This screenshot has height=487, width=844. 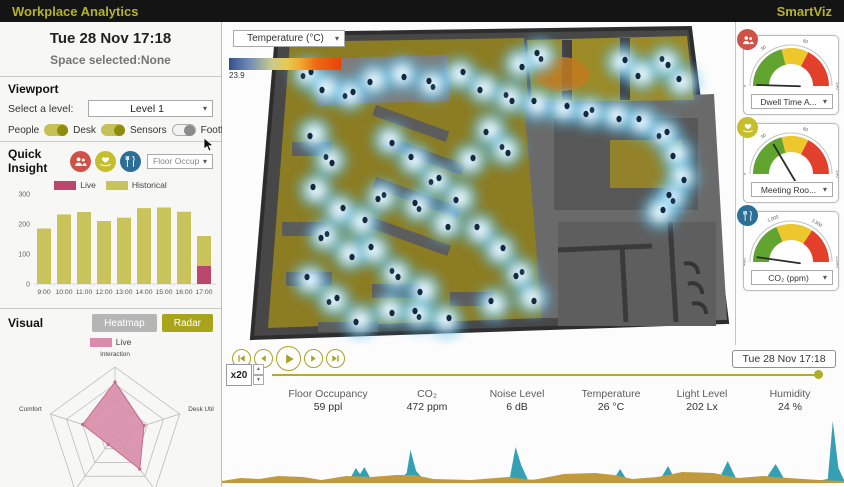 What do you see at coordinates (745, 262) in the screenshot?
I see `svg-text: 400` at bounding box center [745, 262].